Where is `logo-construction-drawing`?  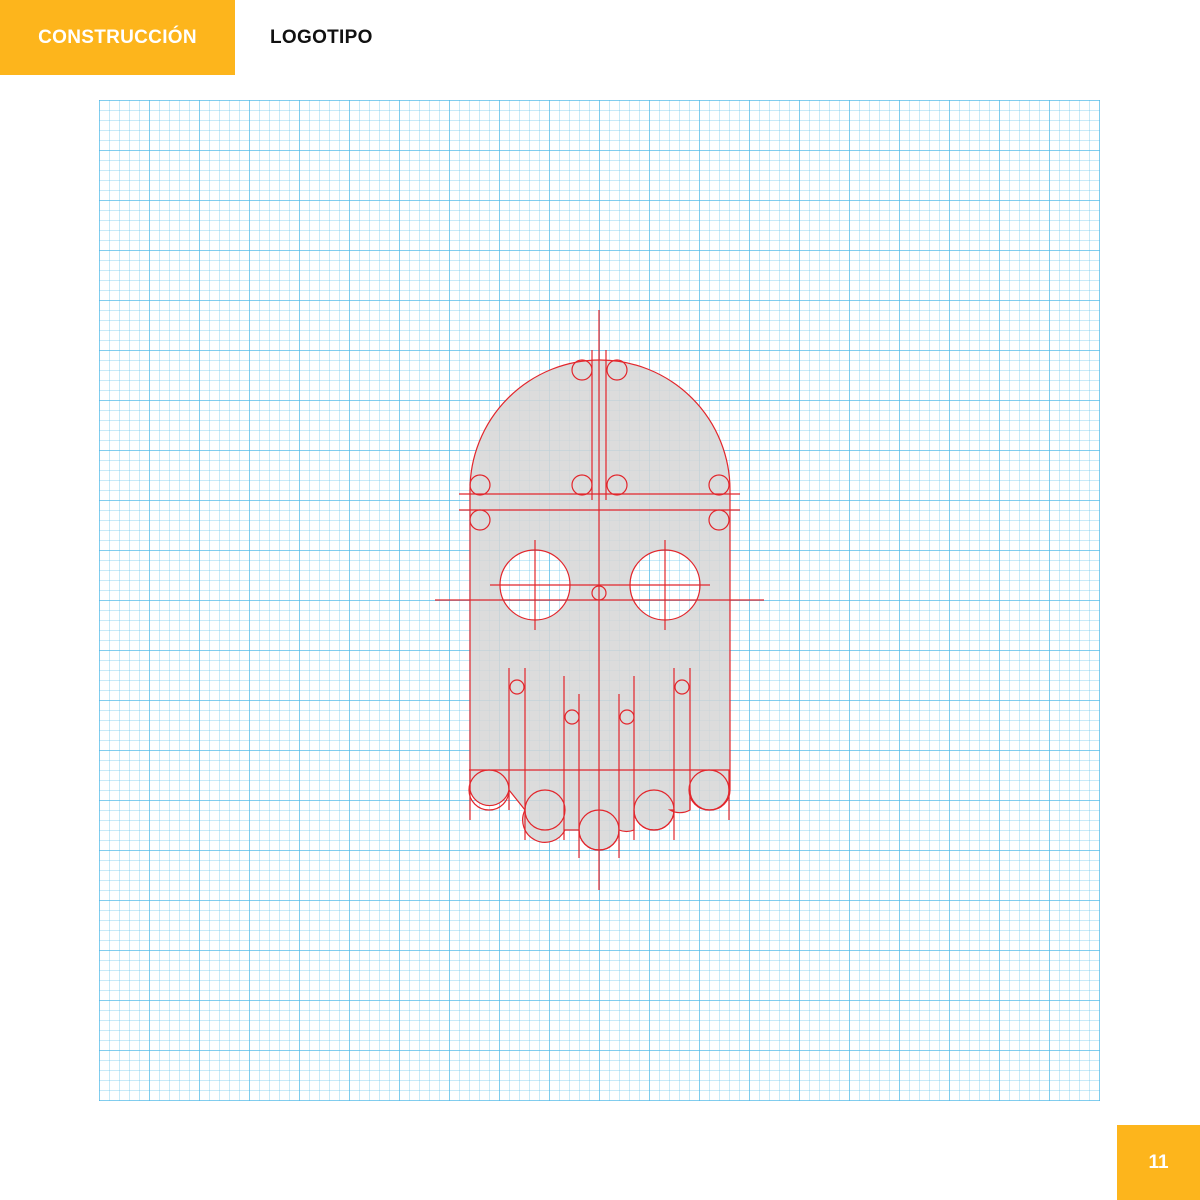 logo-construction-drawing is located at coordinates (599, 600).